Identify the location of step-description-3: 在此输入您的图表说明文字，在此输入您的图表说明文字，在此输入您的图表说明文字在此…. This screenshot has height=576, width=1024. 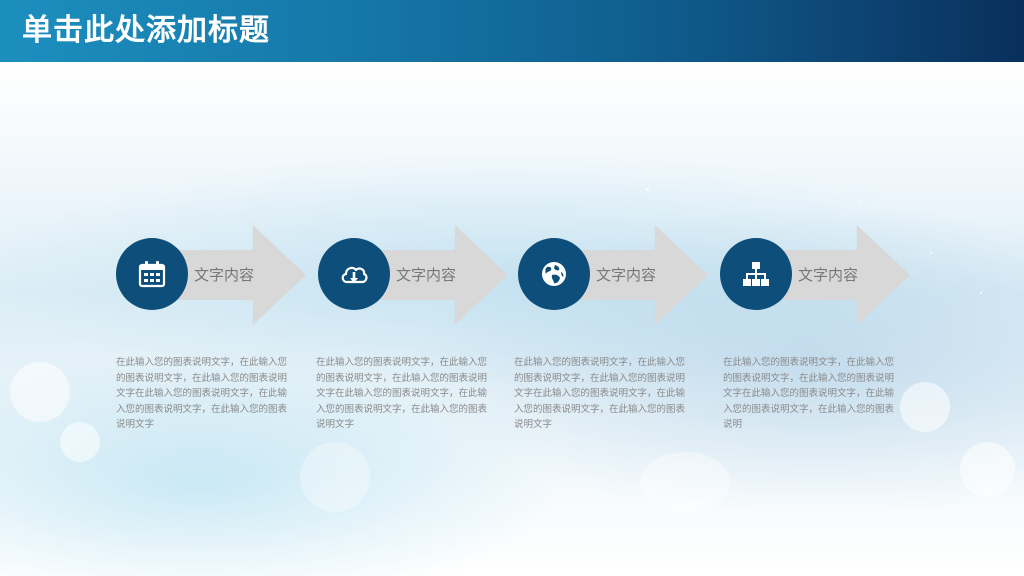
(602, 394).